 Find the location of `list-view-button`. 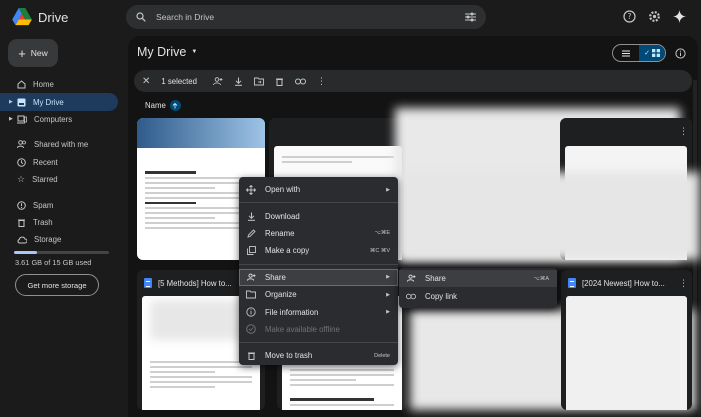

list-view-button is located at coordinates (626, 53).